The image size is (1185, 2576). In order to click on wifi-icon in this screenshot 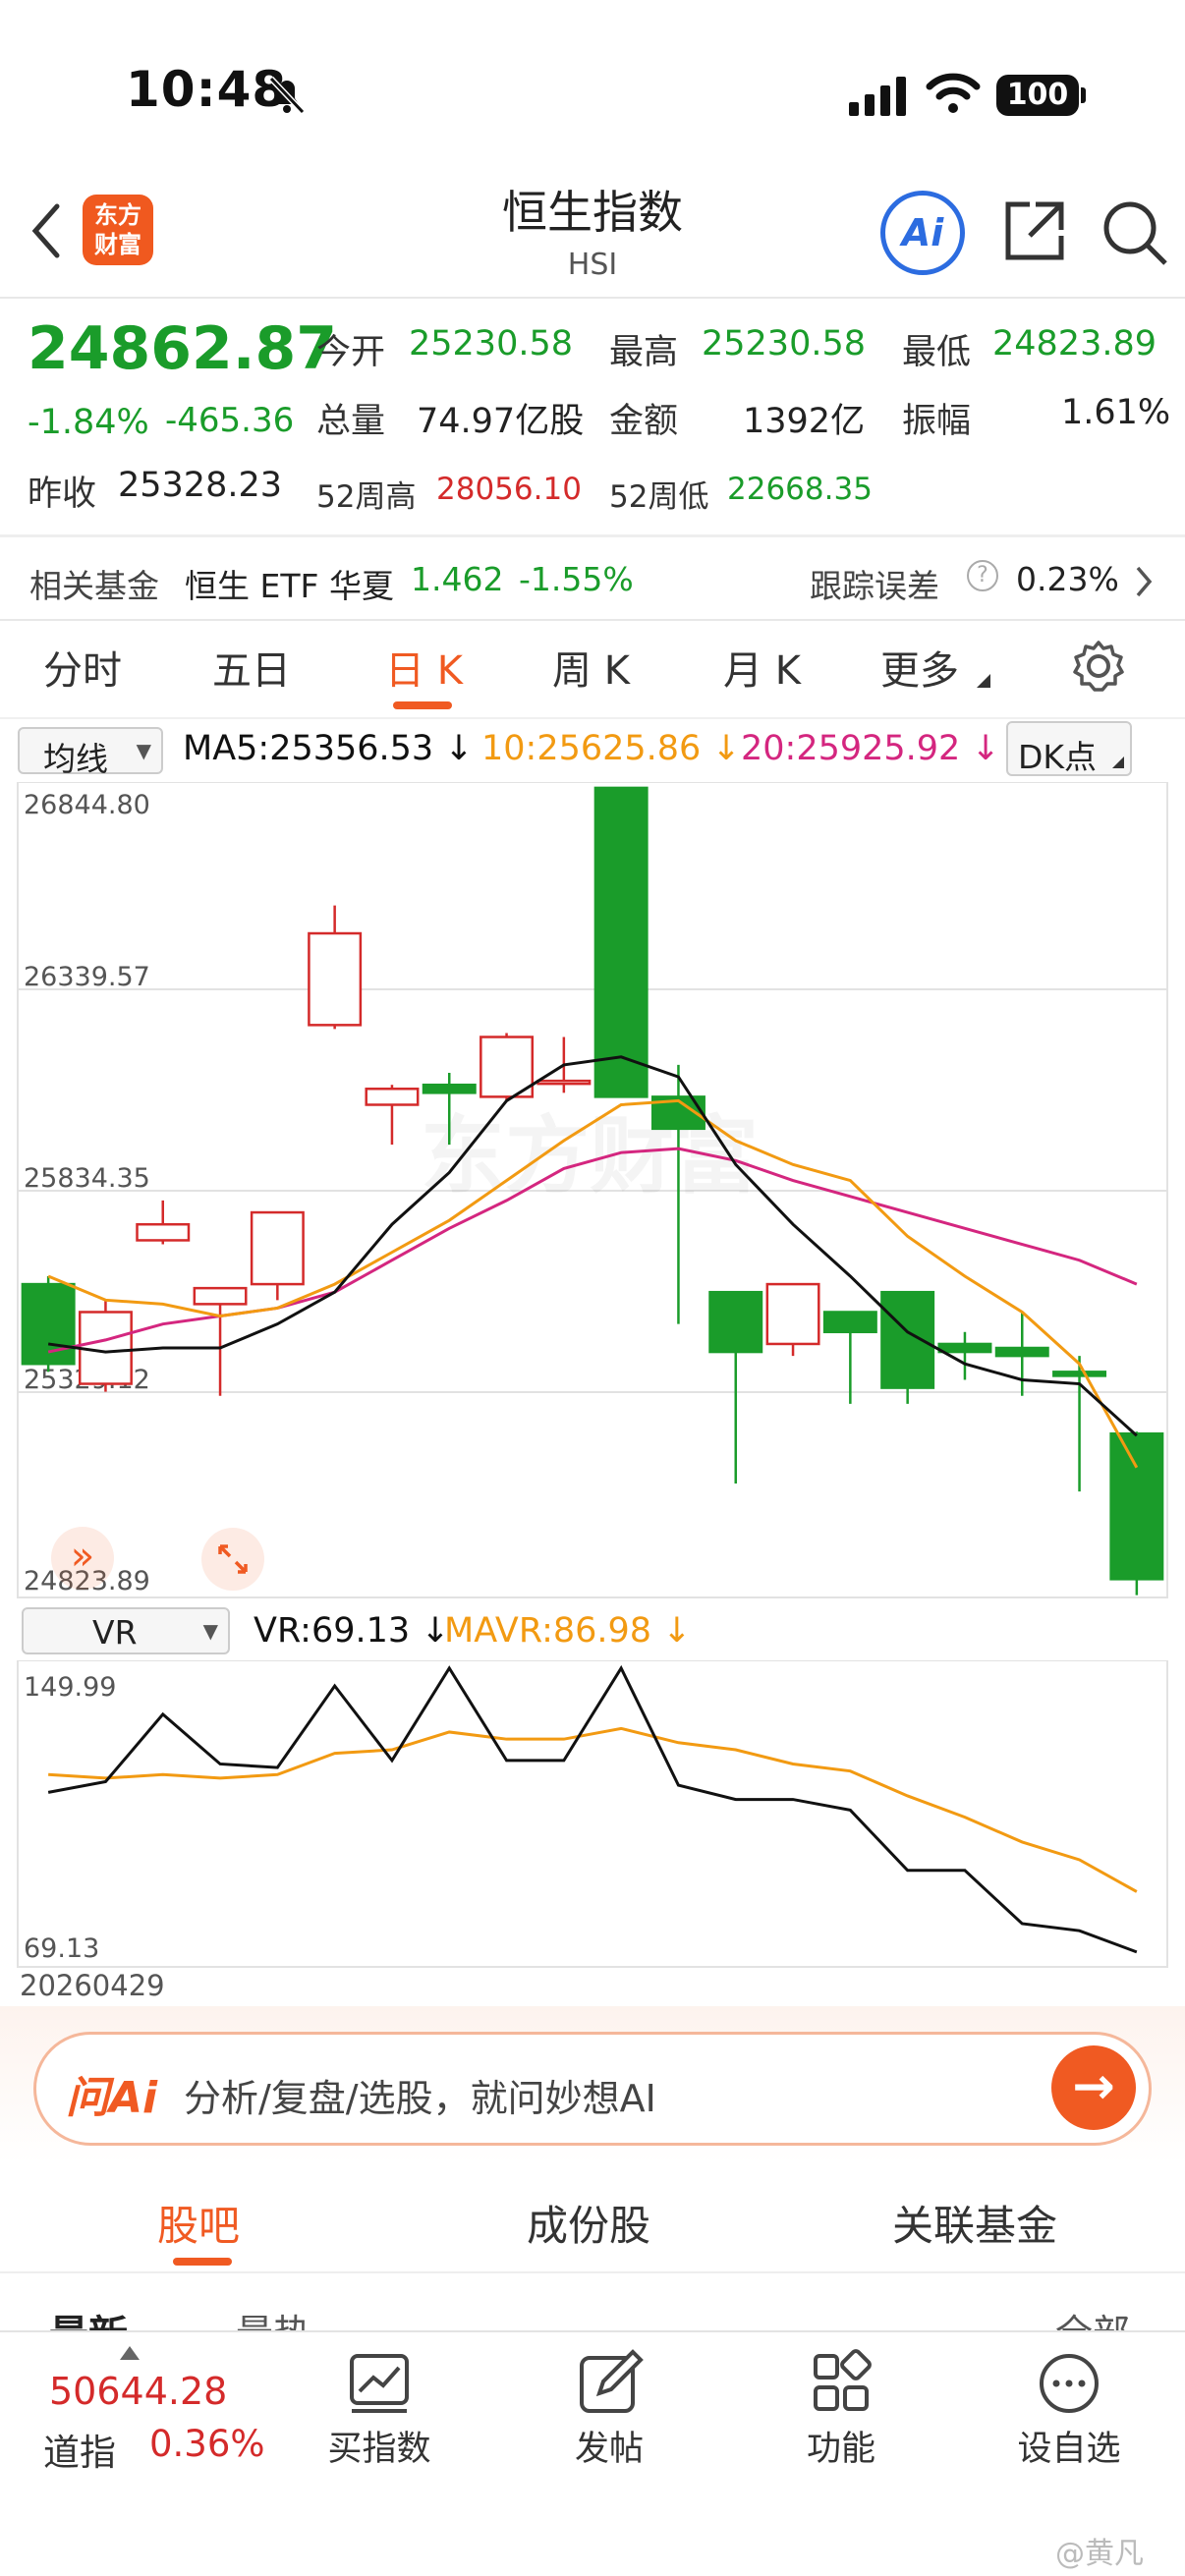, I will do `click(954, 93)`.